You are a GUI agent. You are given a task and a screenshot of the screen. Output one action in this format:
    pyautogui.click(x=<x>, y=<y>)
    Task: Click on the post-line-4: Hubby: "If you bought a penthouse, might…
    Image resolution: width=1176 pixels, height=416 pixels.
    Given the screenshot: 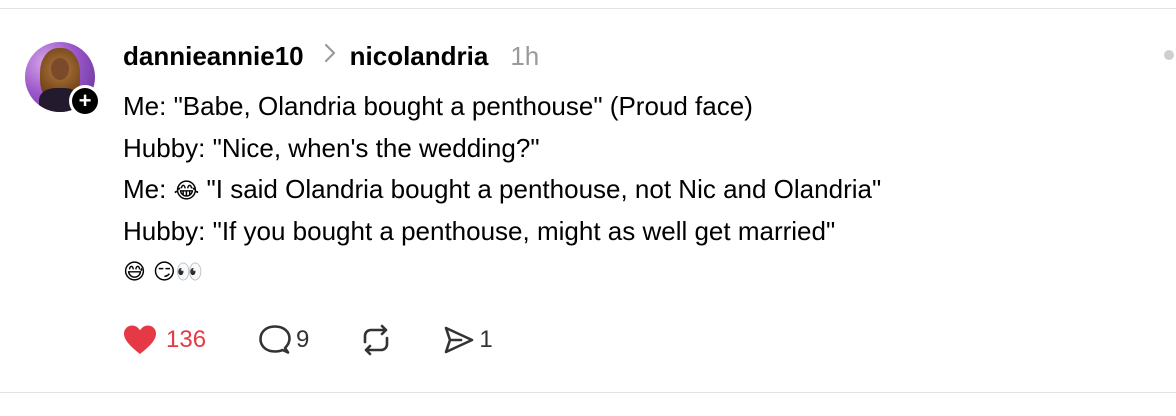 What is the action you would take?
    pyautogui.click(x=479, y=230)
    